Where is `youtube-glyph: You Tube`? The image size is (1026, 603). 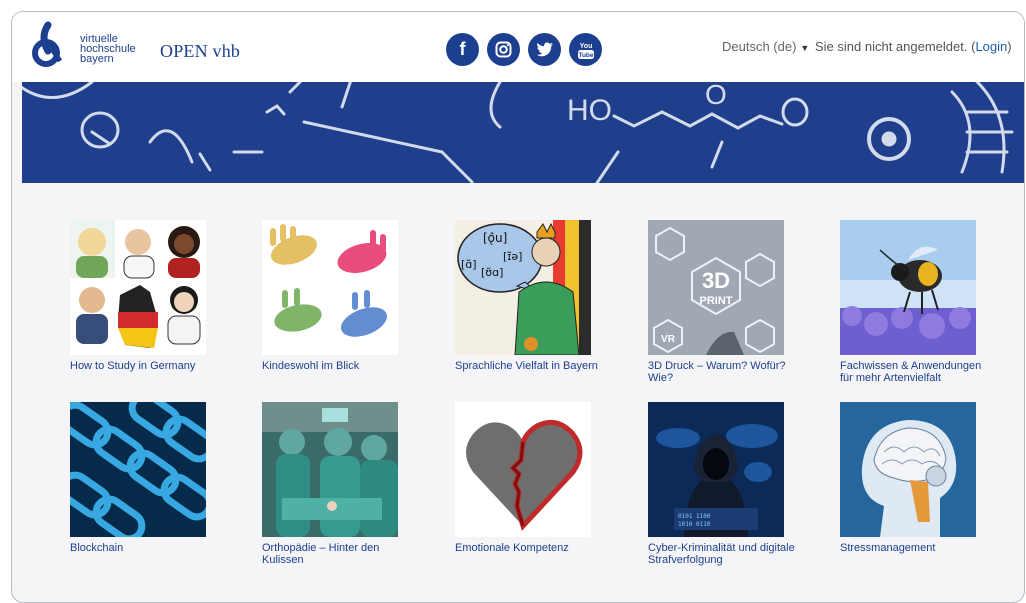 youtube-glyph: You Tube is located at coordinates (585, 51).